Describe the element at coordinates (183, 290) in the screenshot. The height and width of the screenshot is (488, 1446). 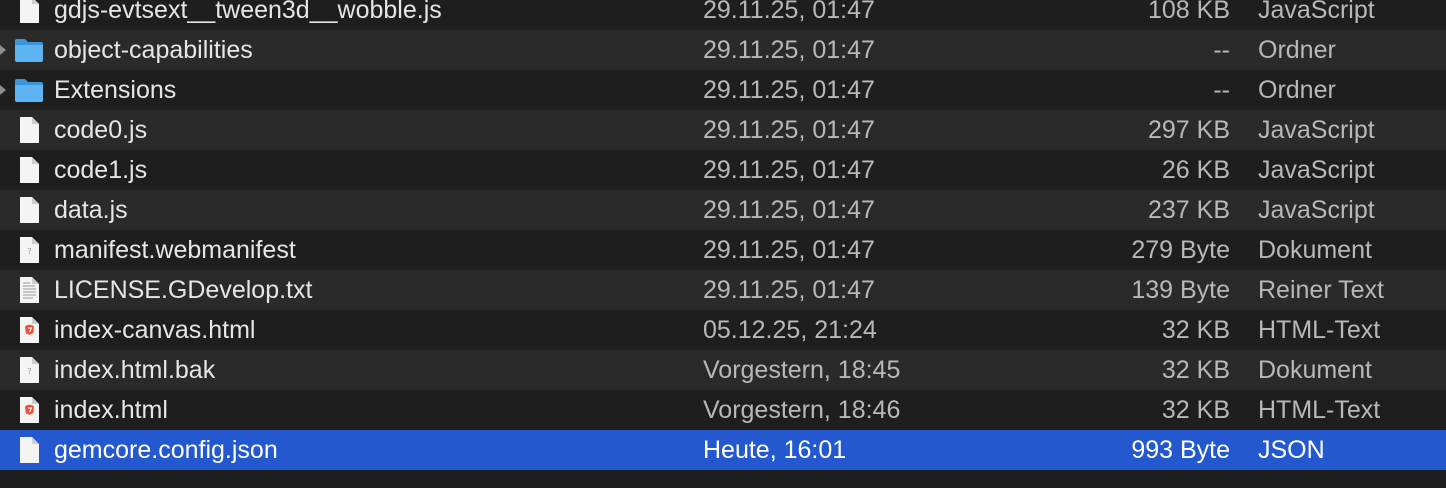
I see `file-name: LICENSE.GDevelop.txt` at that location.